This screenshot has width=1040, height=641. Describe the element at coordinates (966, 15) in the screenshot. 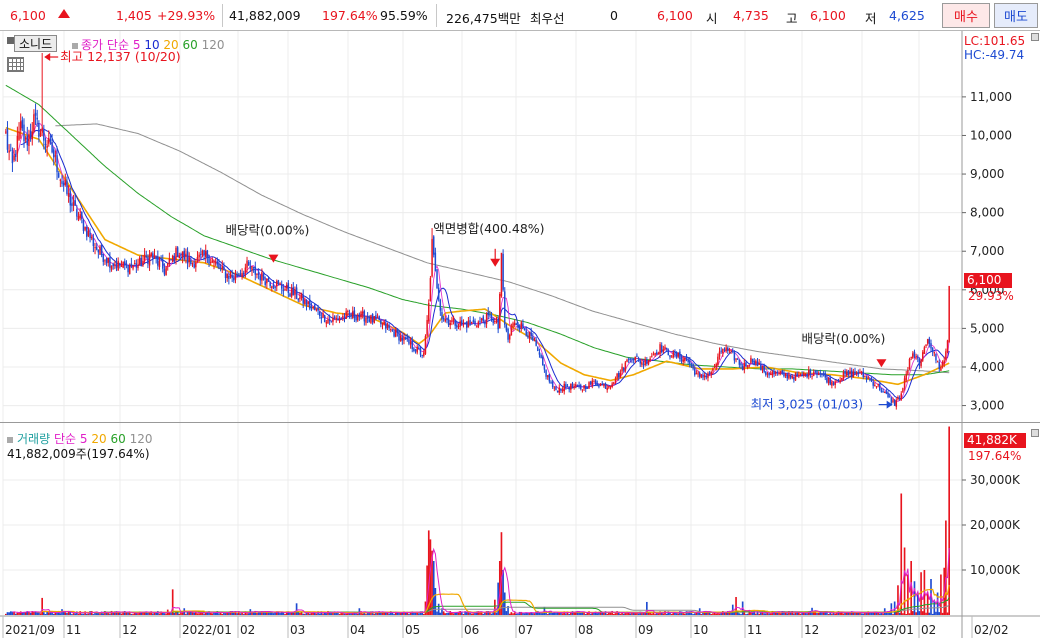

I see `buy-button: 매수` at that location.